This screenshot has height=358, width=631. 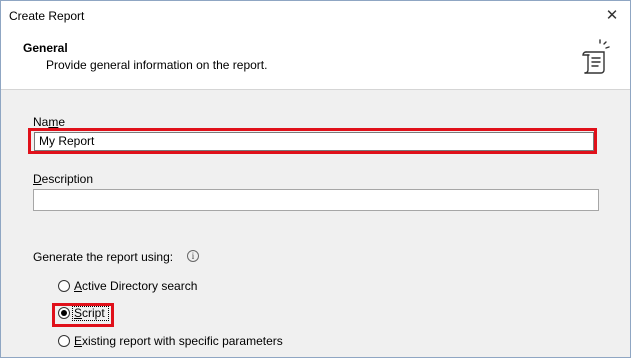 I want to click on description-label: Description, so click(x=63, y=179).